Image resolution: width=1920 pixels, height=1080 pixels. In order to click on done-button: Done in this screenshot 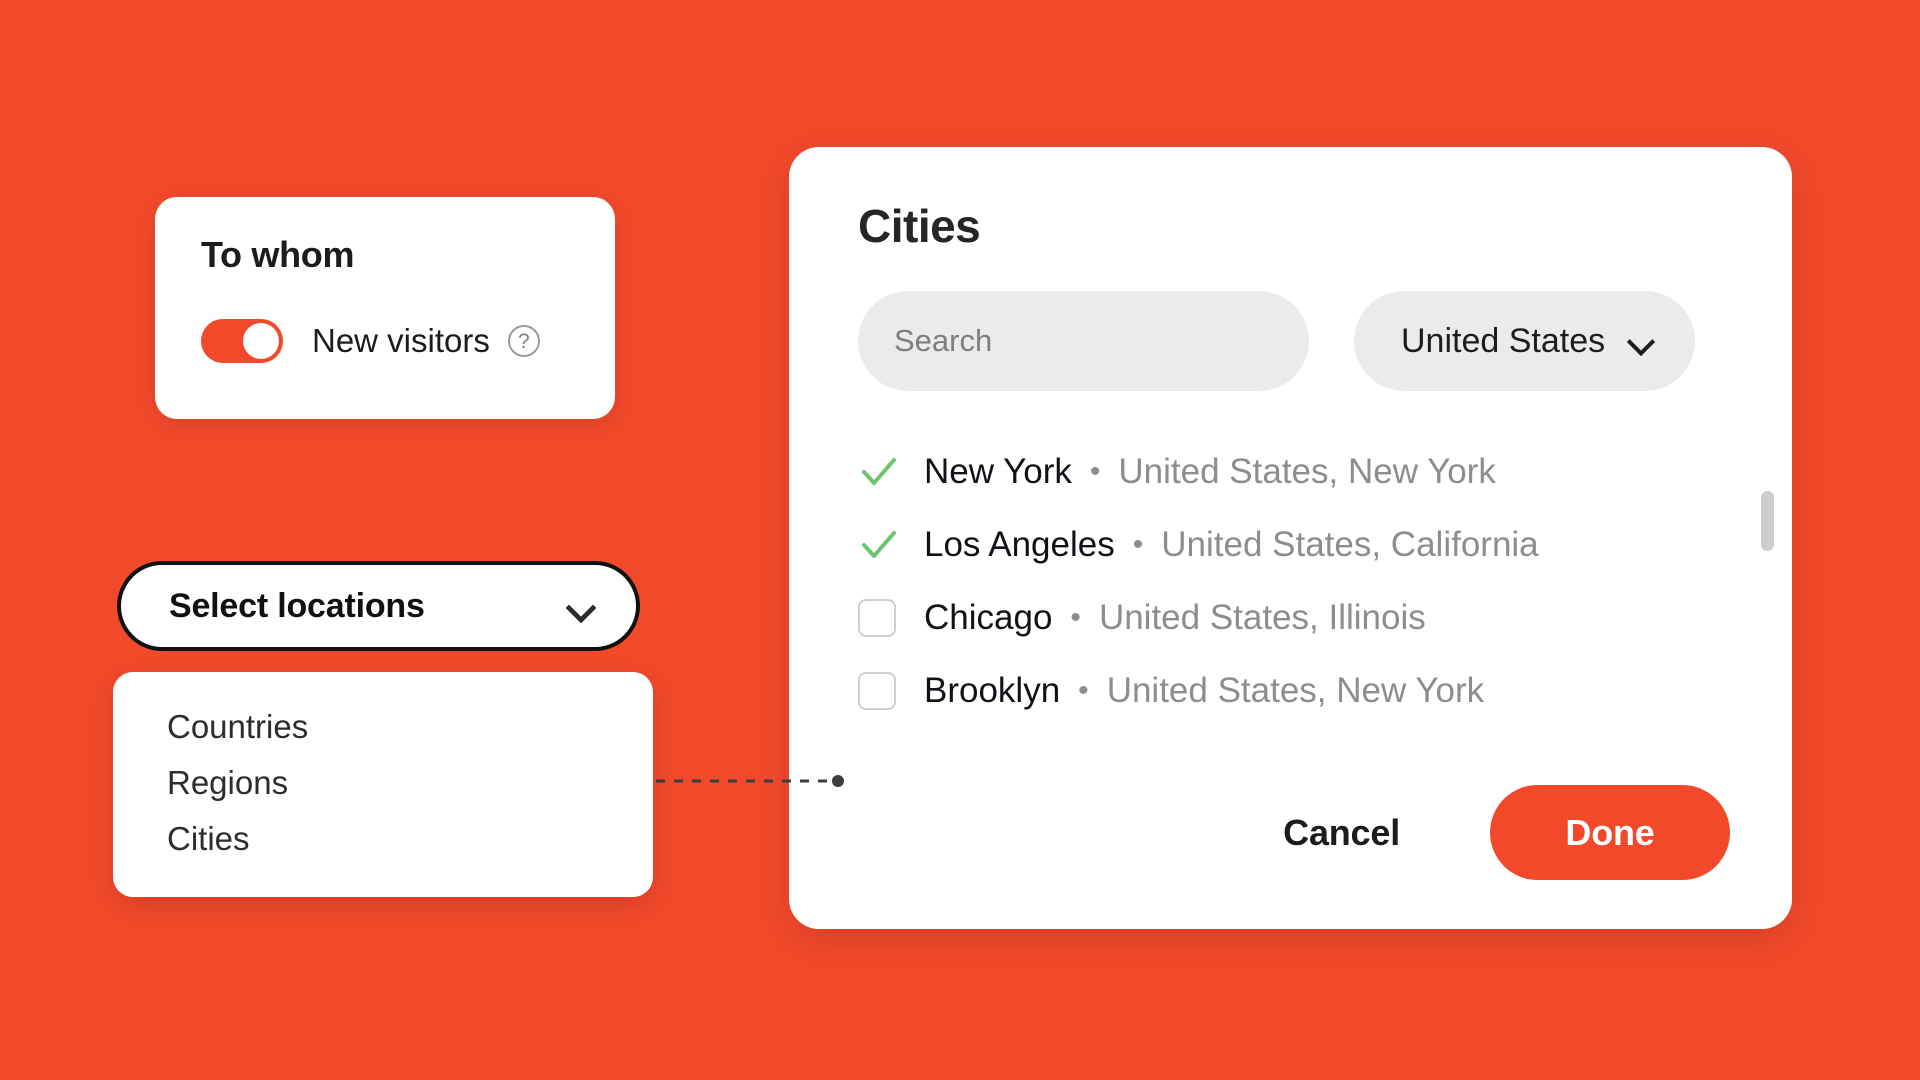, I will do `click(1610, 832)`.